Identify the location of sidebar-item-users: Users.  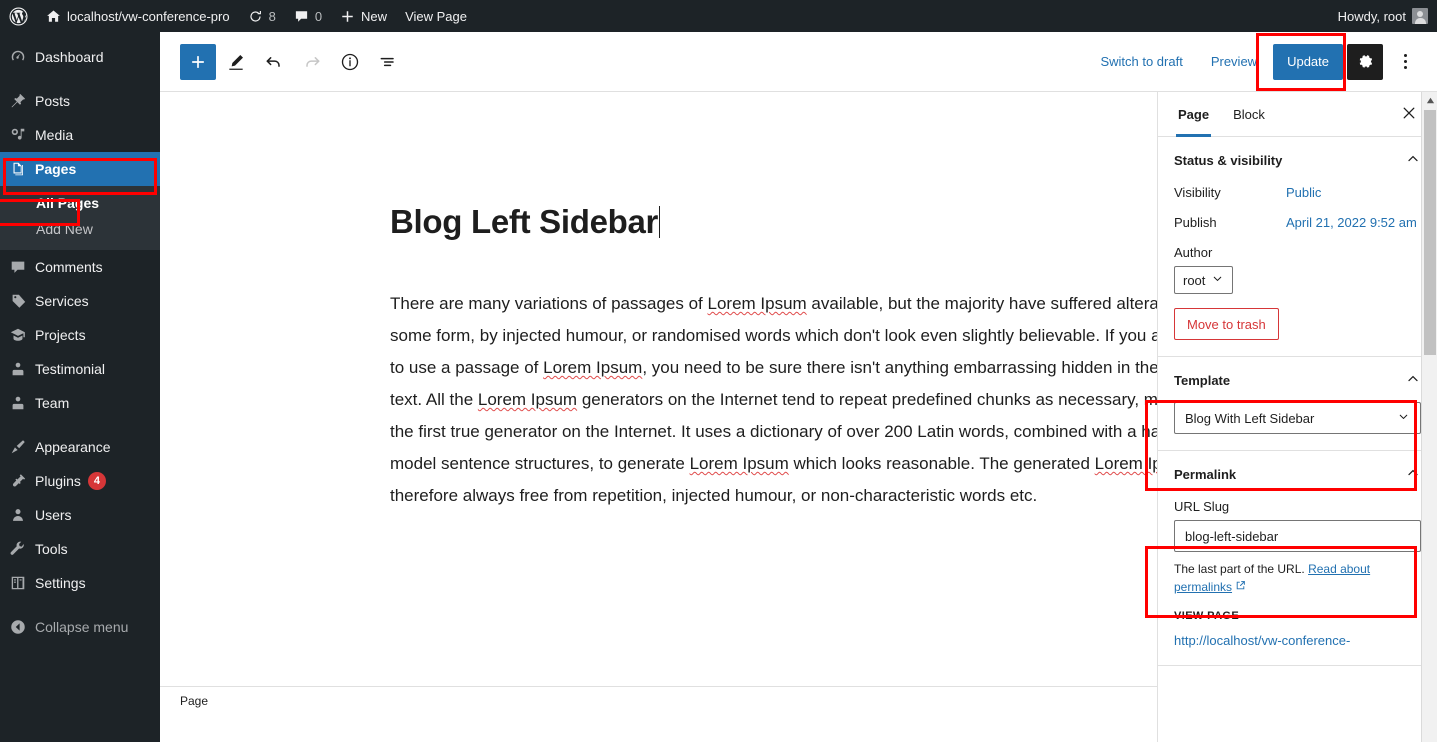
(80, 515).